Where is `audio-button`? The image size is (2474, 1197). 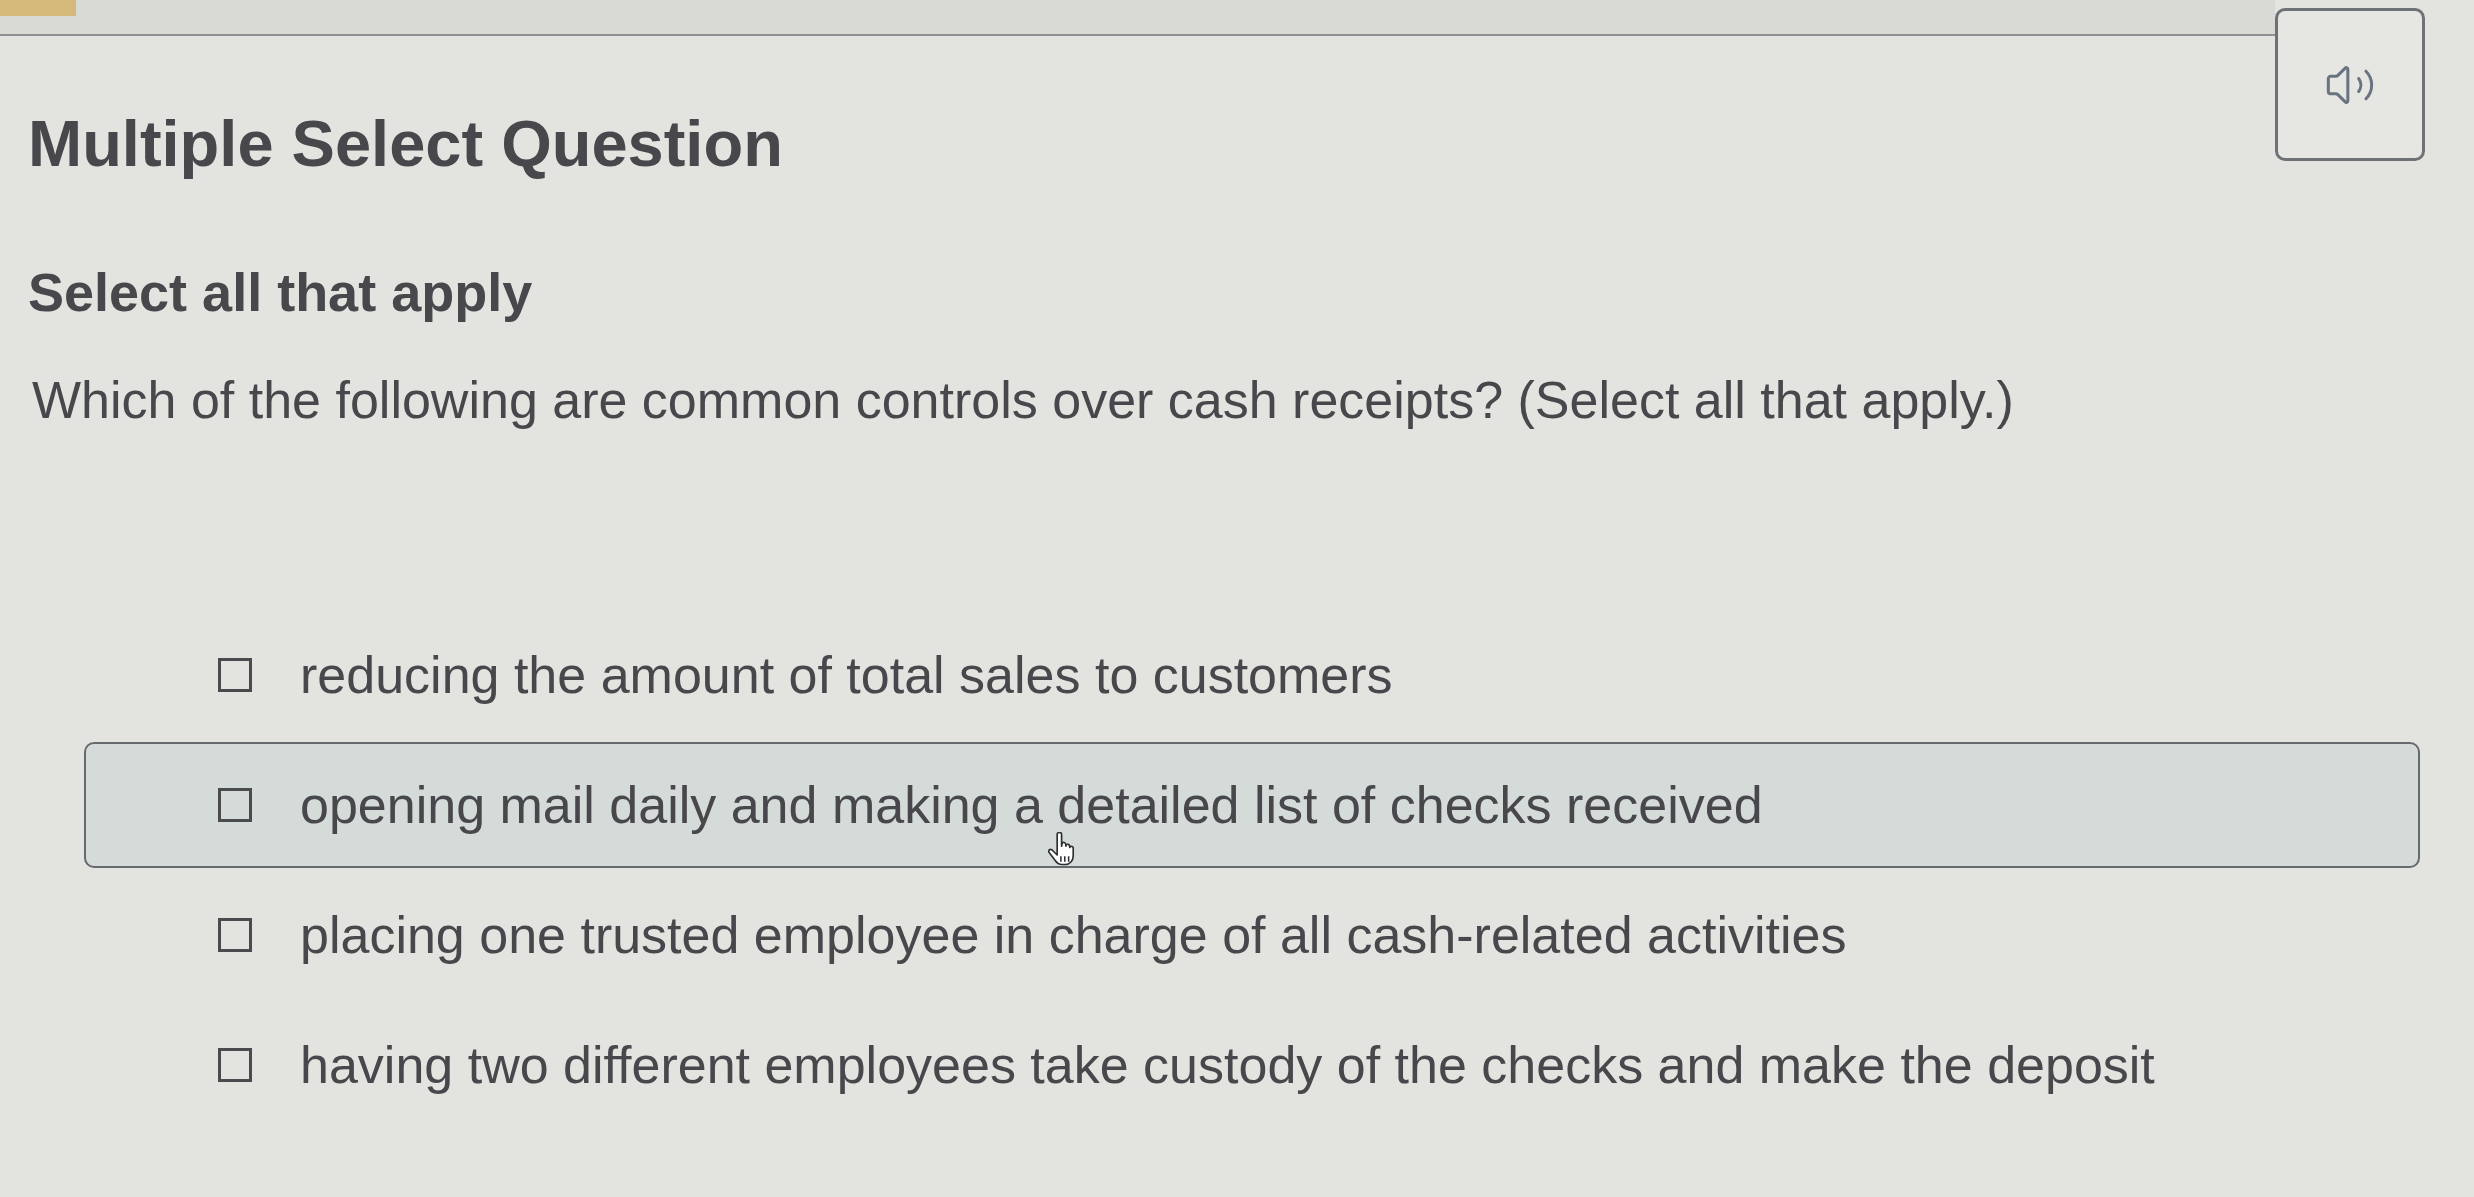
audio-button is located at coordinates (2350, 84).